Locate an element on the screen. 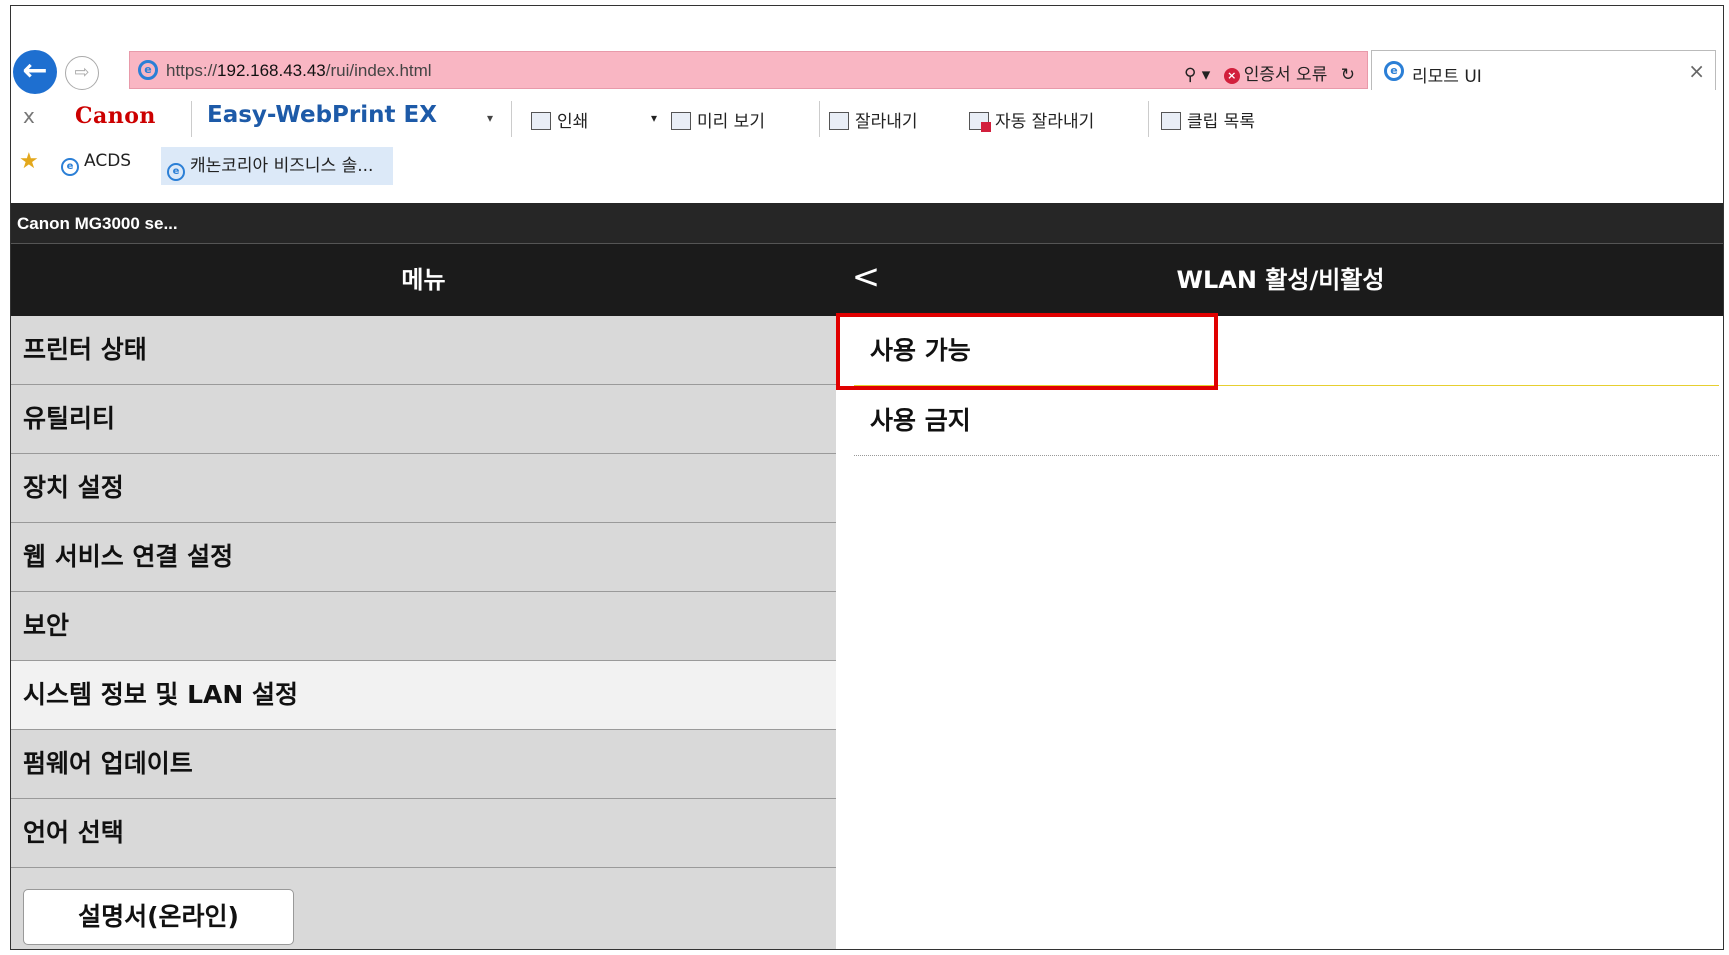 Image resolution: width=1729 pixels, height=955 pixels. auto-clip-icon is located at coordinates (980, 122).